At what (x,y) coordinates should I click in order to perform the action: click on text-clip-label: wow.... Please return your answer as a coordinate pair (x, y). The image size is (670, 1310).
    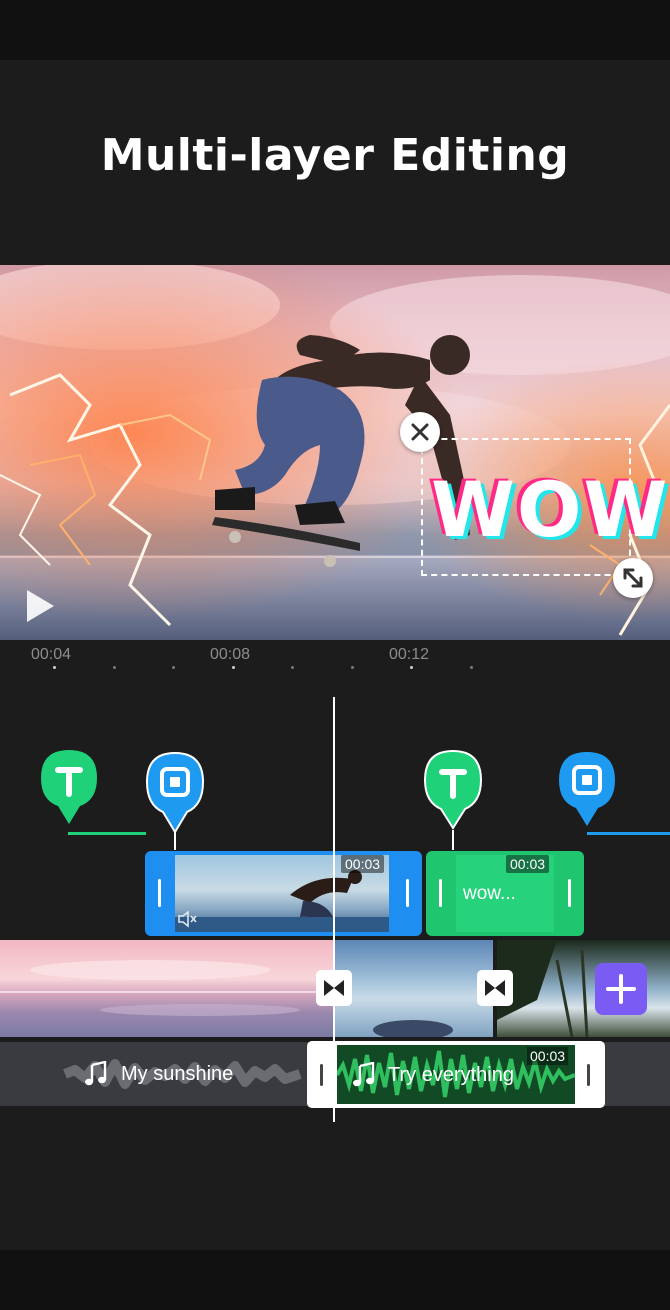
    Looking at the image, I should click on (489, 893).